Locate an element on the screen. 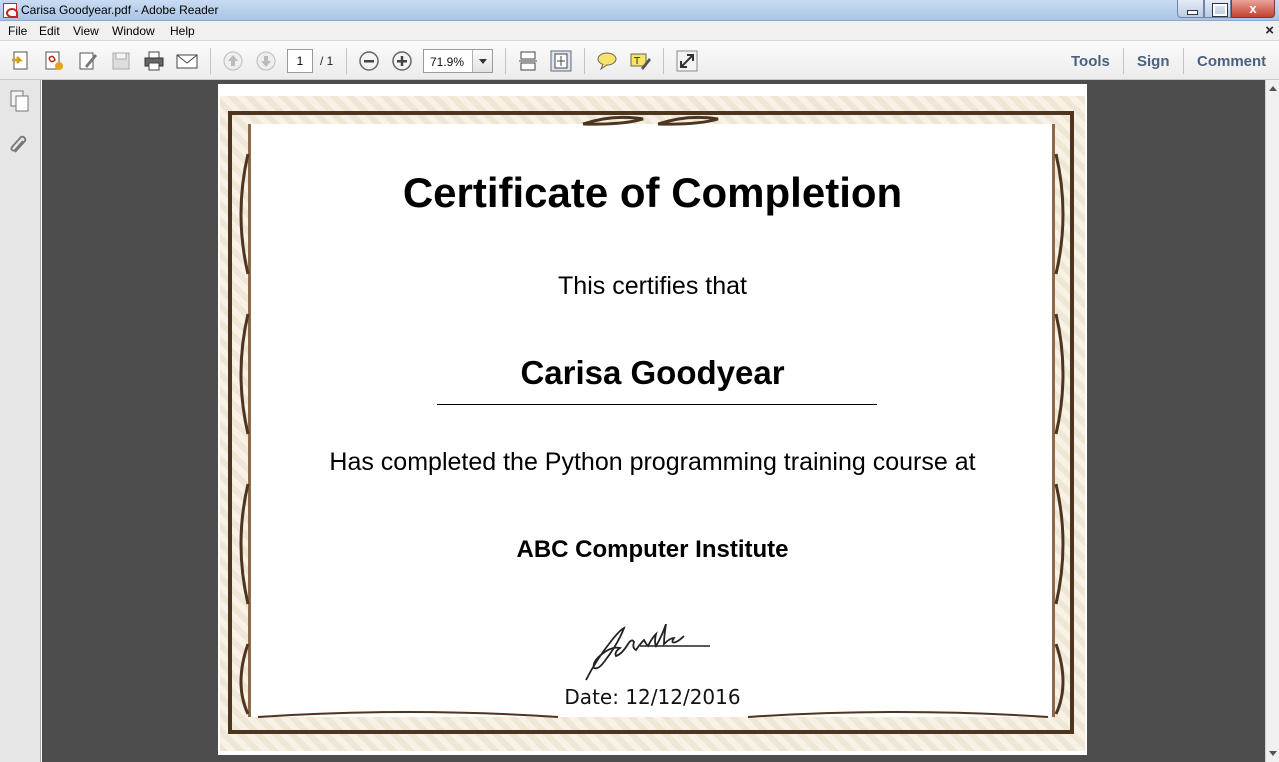 Image resolution: width=1279 pixels, height=762 pixels. scroll-down-icon is located at coordinates (1273, 753).